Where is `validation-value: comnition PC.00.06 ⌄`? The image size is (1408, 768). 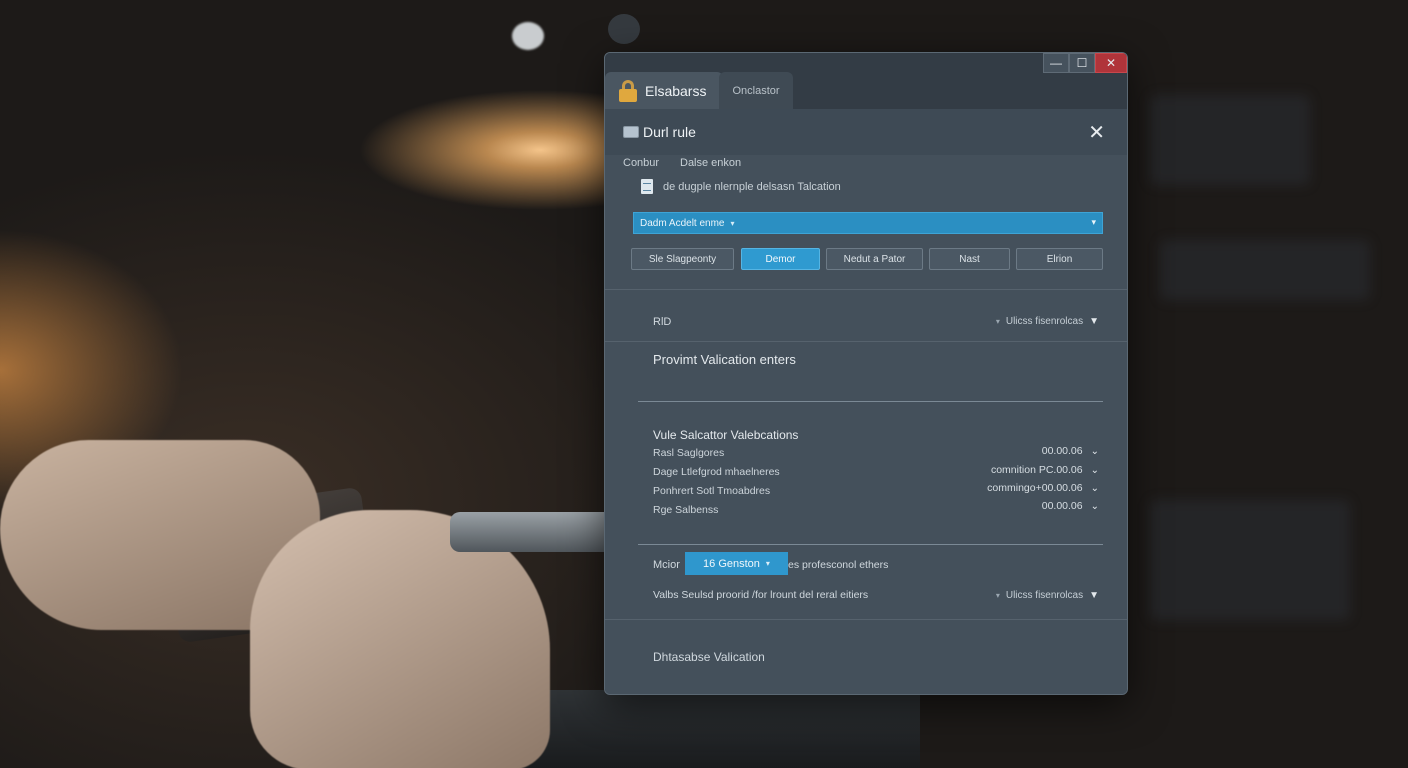
validation-value: comnition PC.00.06 ⌄ is located at coordinates (1045, 470).